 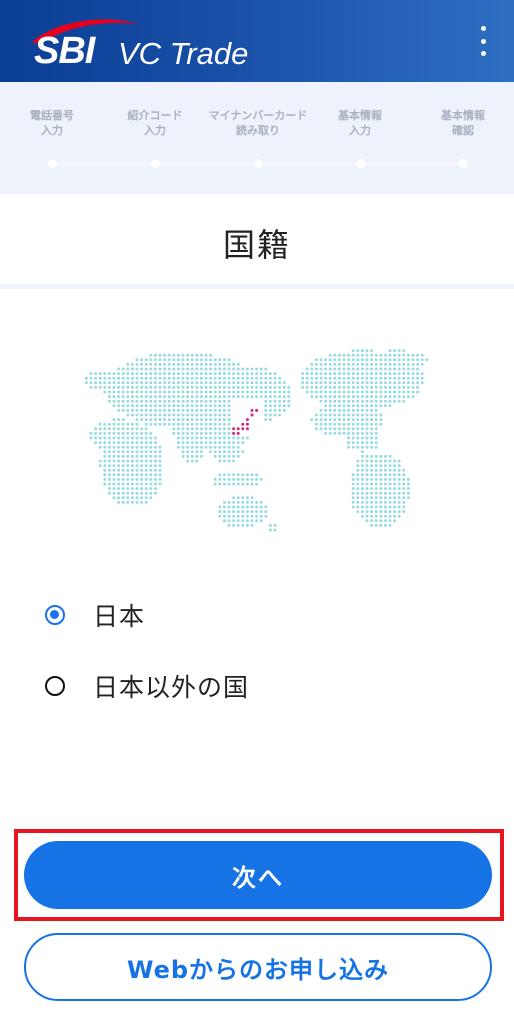 I want to click on map-dot-japan, so click(x=257, y=410).